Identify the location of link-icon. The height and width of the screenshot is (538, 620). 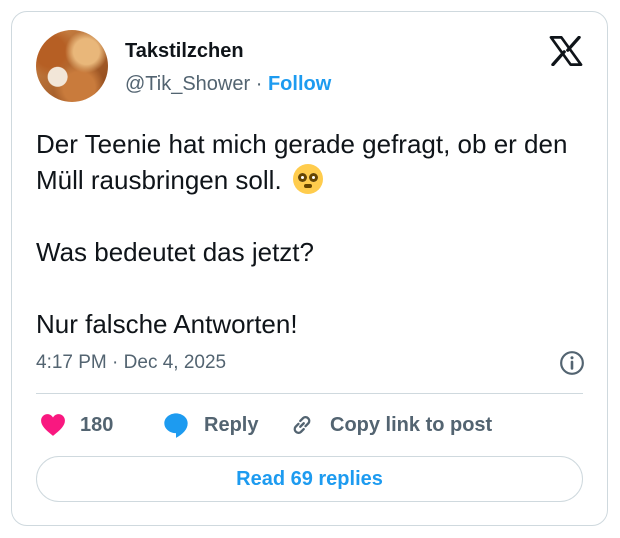
(302, 425).